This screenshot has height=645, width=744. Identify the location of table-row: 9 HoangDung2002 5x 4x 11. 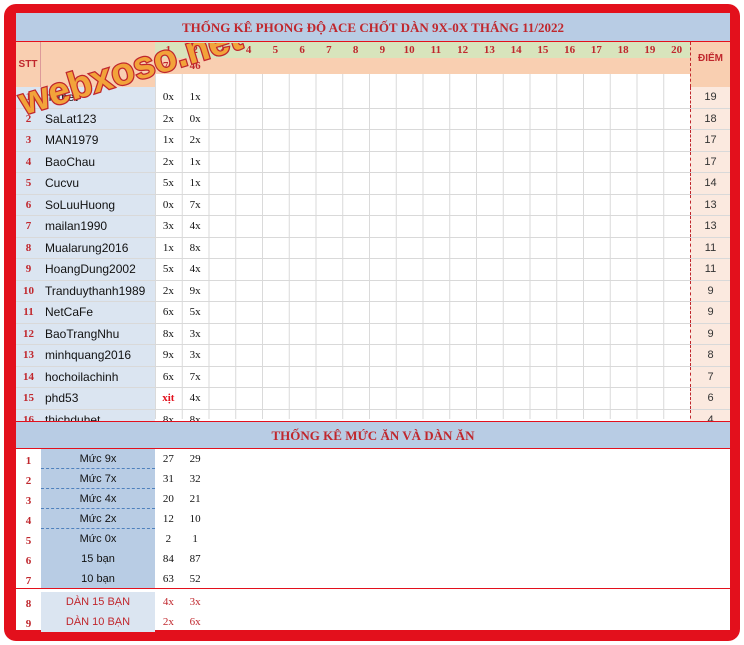
(373, 270).